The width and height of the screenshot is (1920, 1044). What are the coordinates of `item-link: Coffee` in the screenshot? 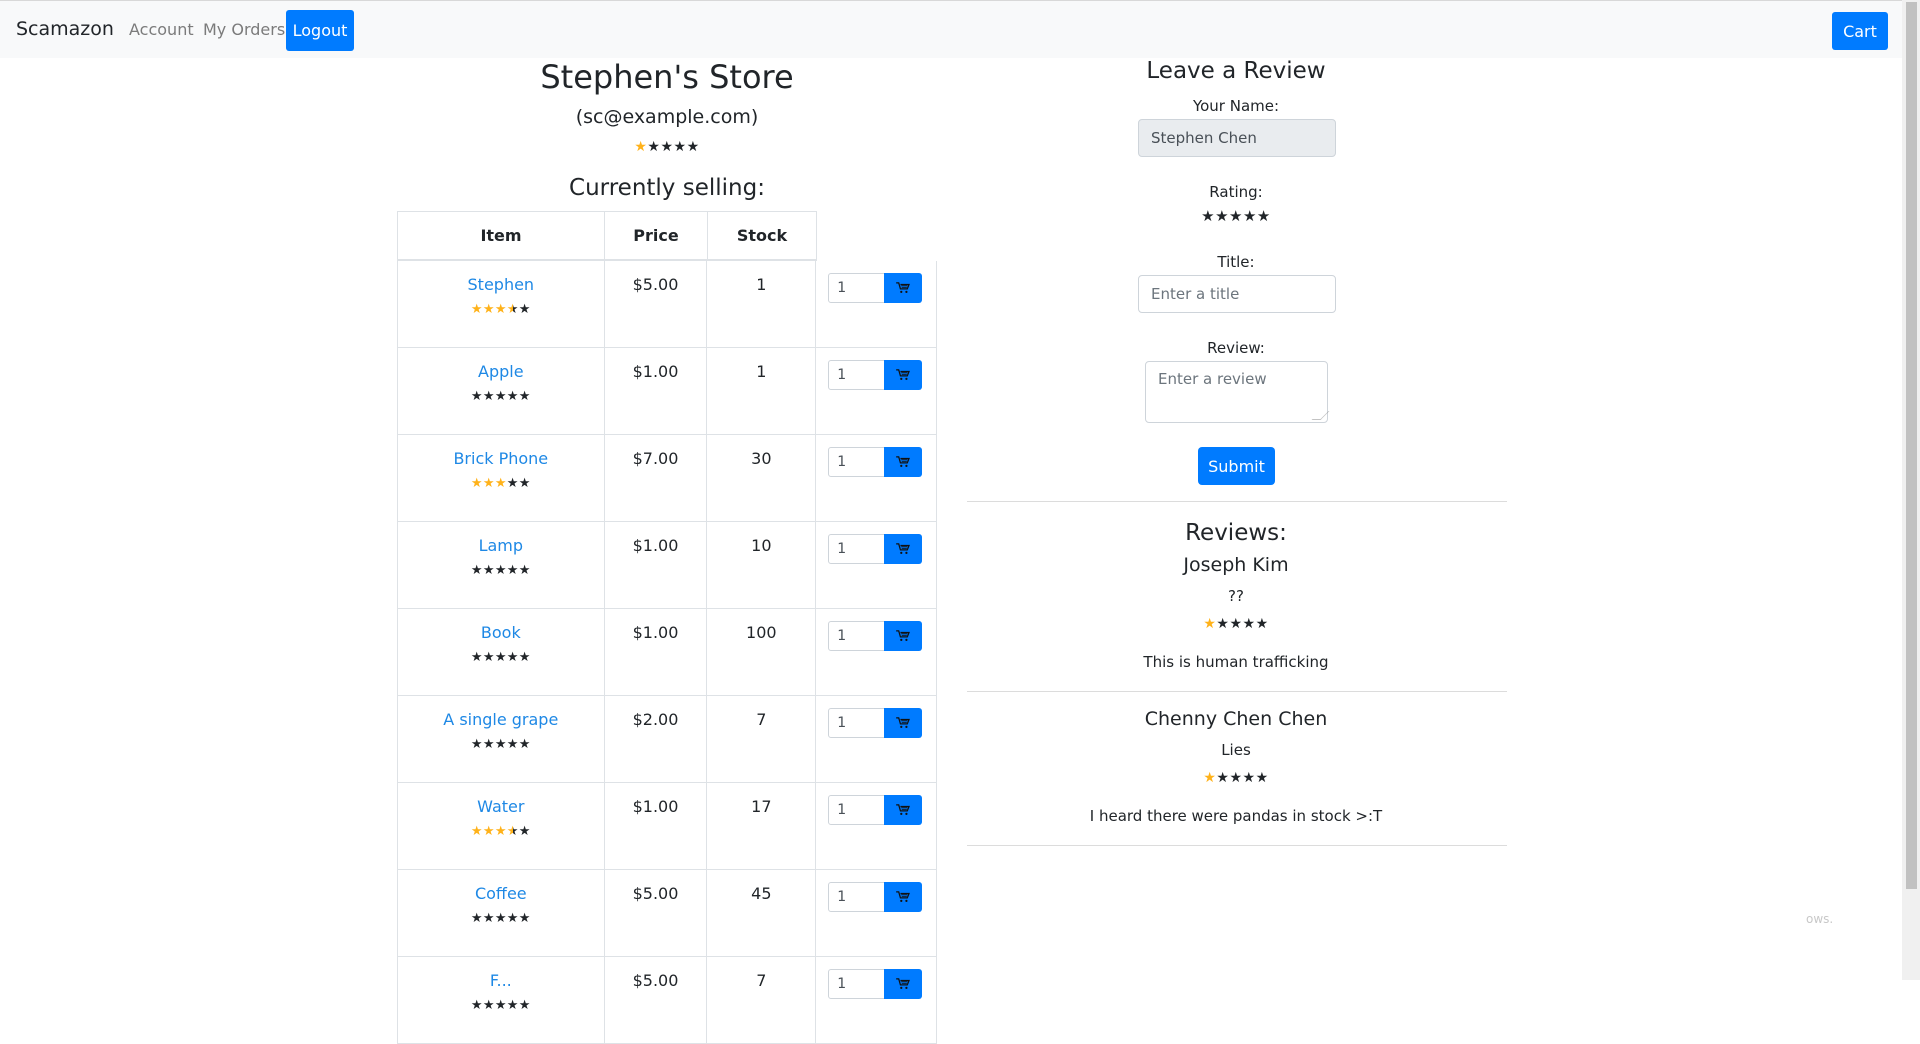 It's located at (501, 893).